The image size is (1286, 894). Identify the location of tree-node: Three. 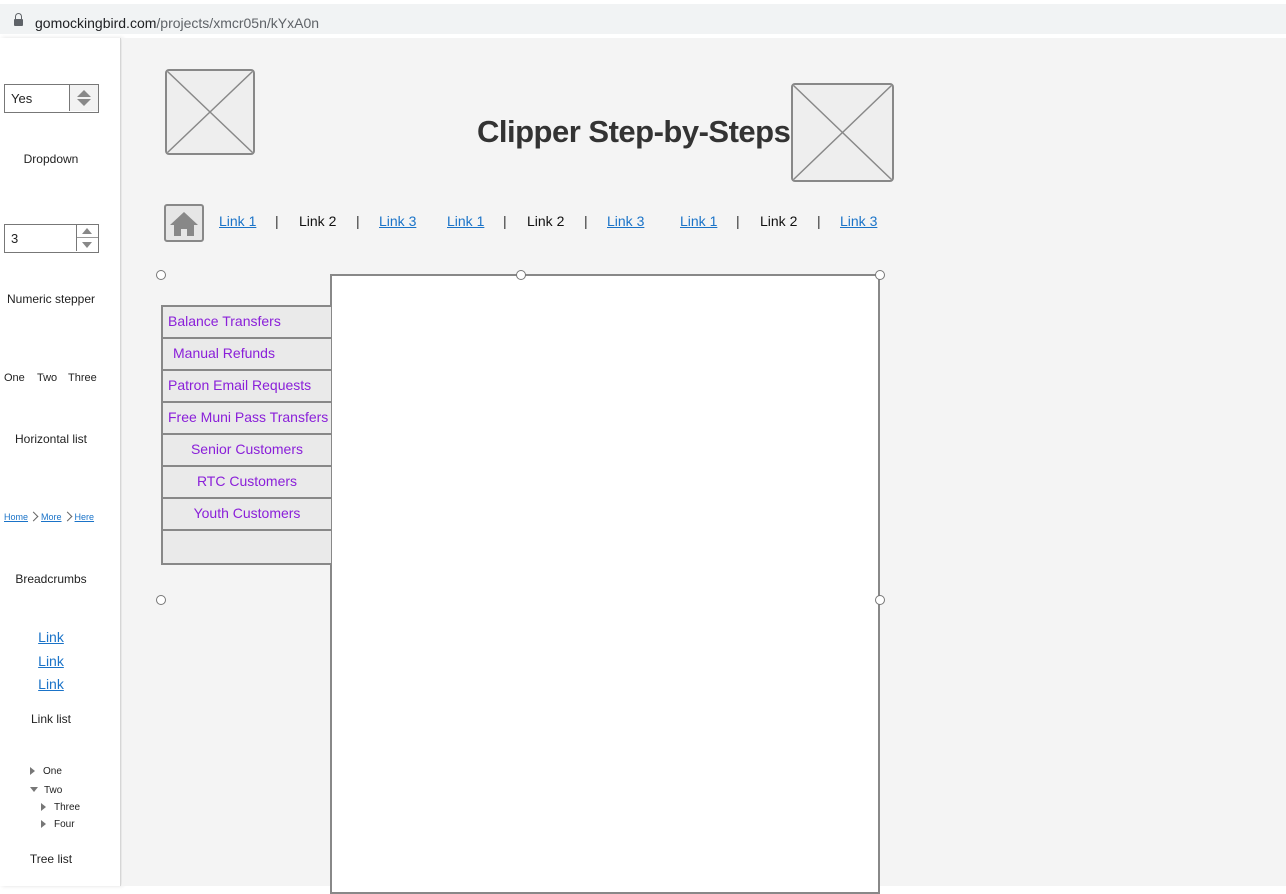
(60, 807).